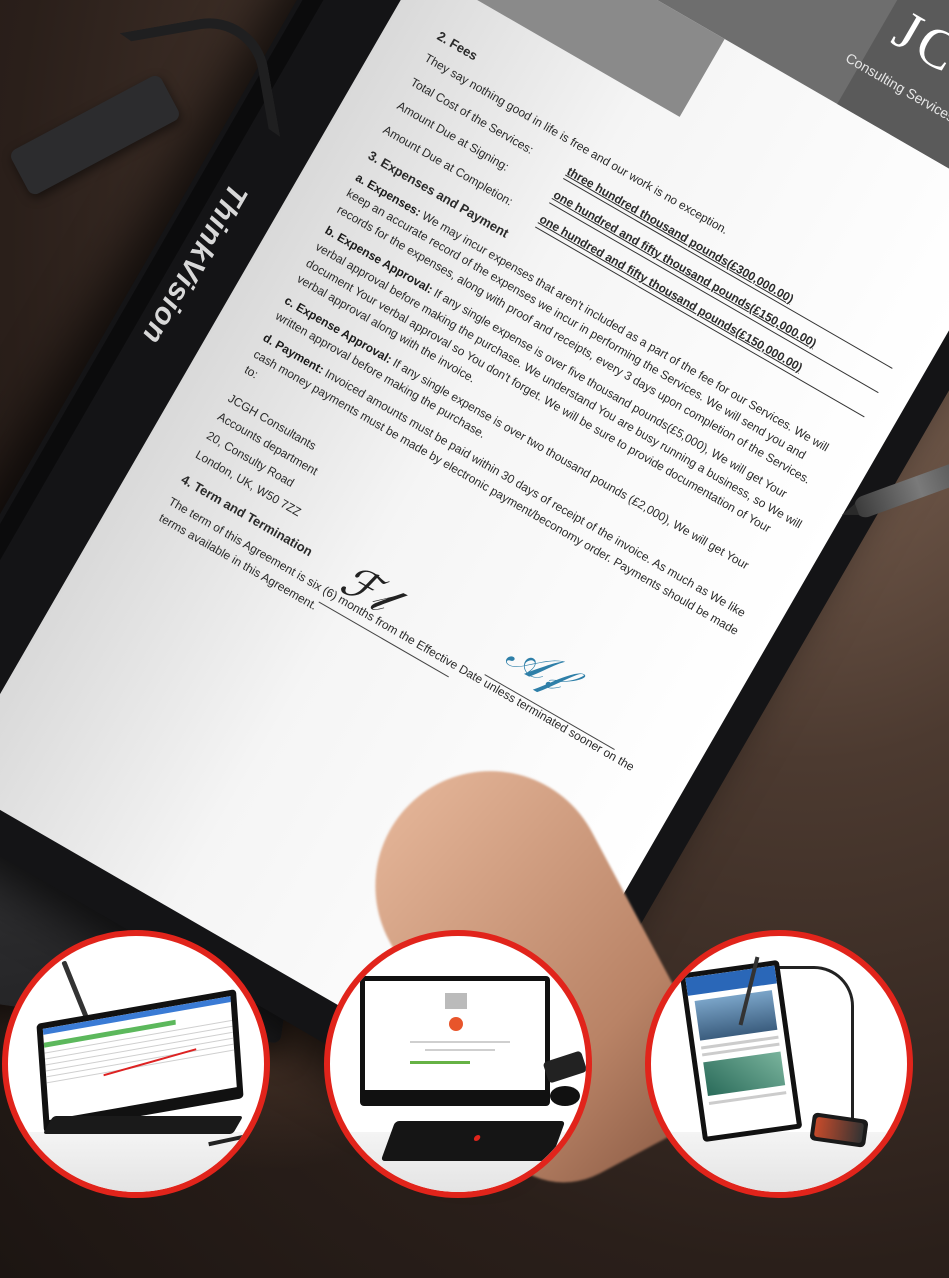 Image resolution: width=949 pixels, height=1278 pixels. I want to click on monitor-landscape, so click(455, 1041).